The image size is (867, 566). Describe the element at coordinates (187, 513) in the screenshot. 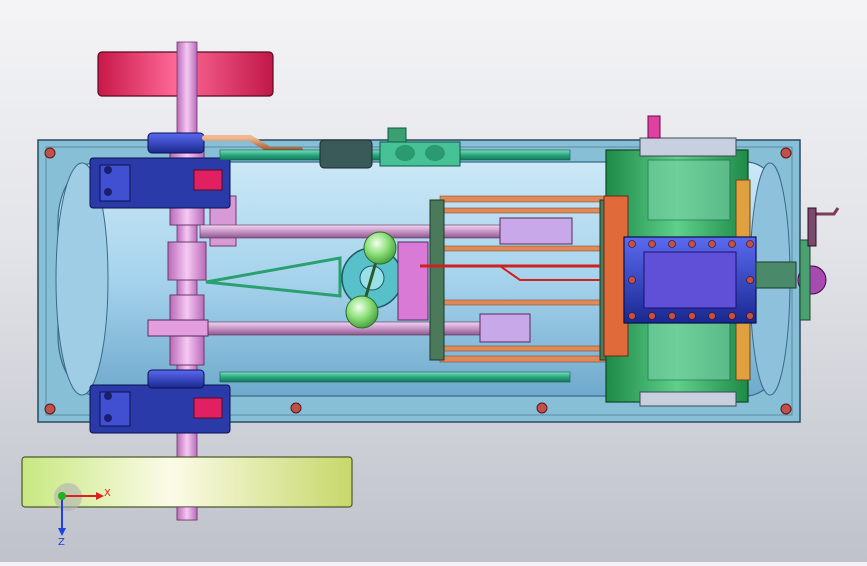

I see `crankshaft-stub` at that location.